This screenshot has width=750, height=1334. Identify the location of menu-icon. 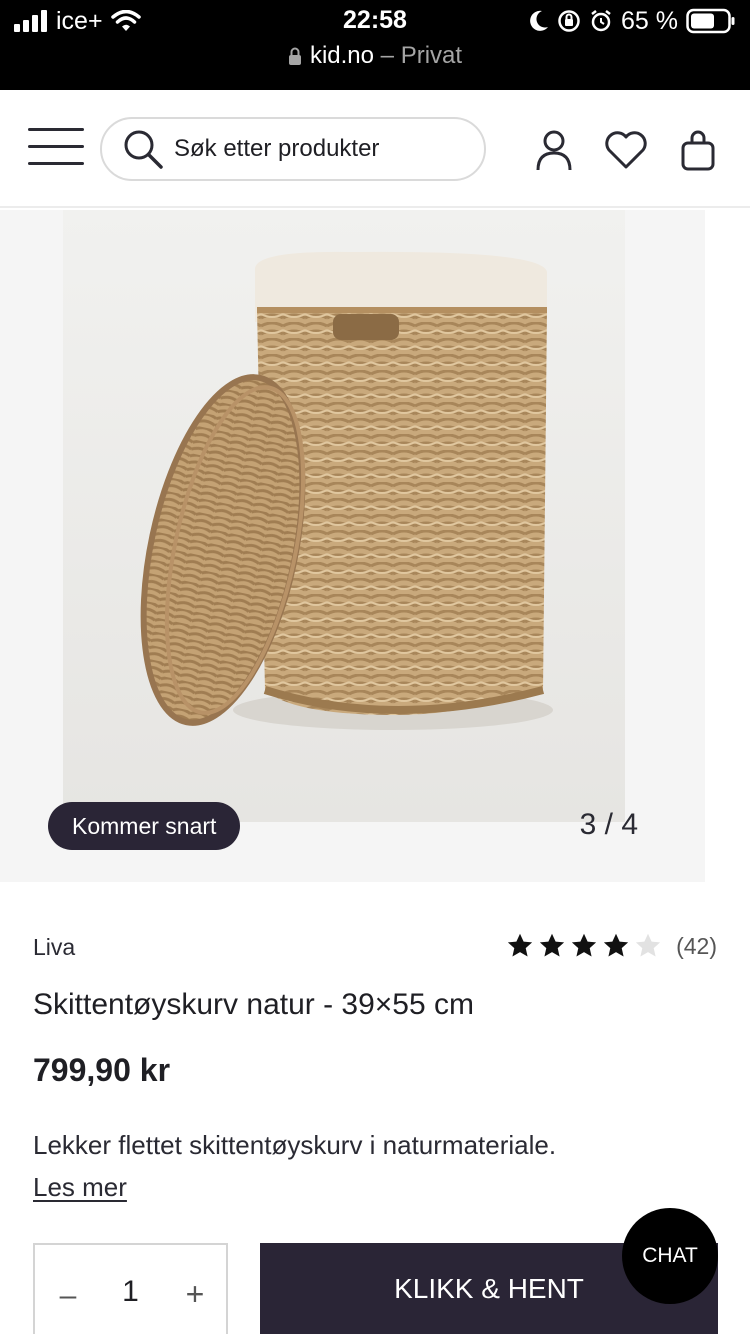
(57, 148).